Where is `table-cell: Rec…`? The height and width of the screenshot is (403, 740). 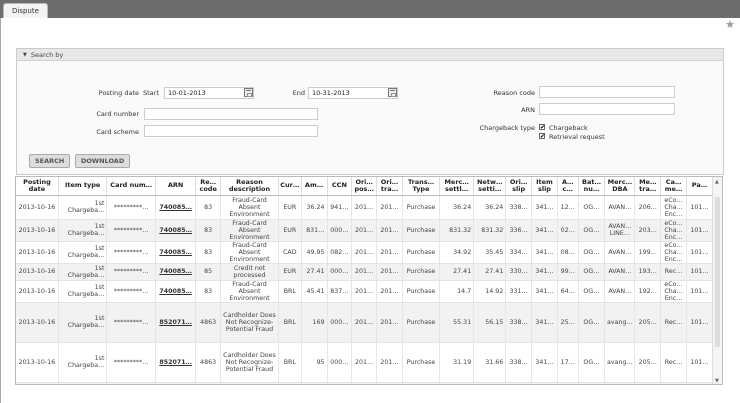
table-cell: Rec… is located at coordinates (674, 322).